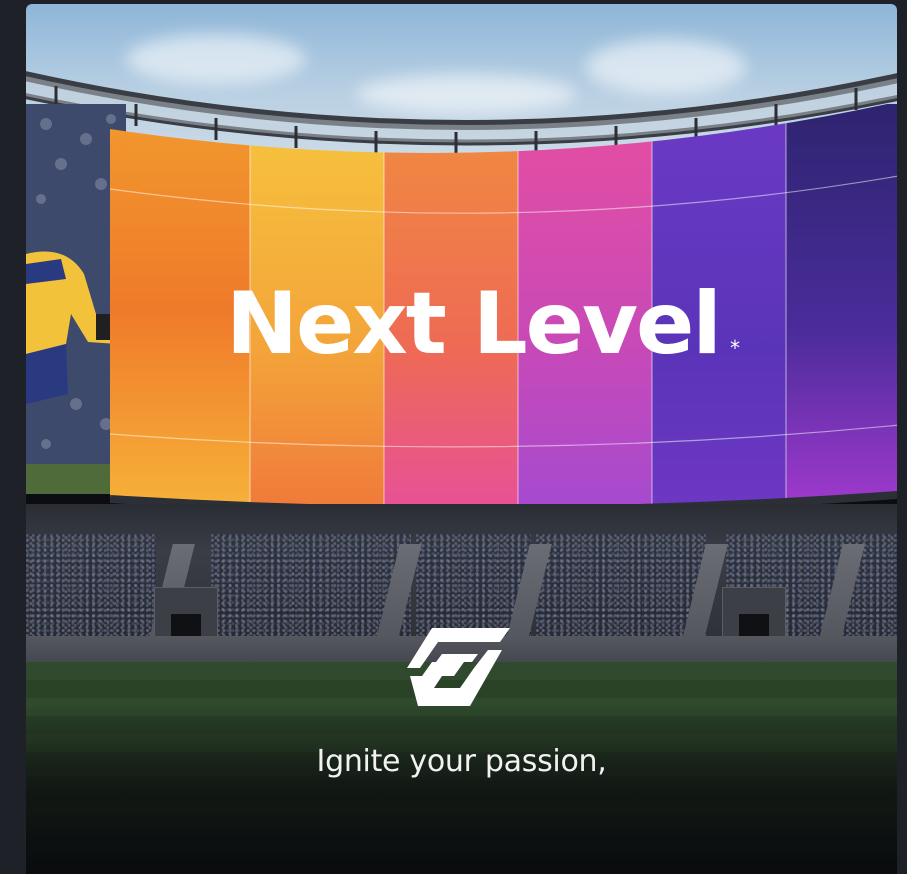 Image resolution: width=907 pixels, height=874 pixels. I want to click on tagline: Ignite your passion,, so click(461, 761).